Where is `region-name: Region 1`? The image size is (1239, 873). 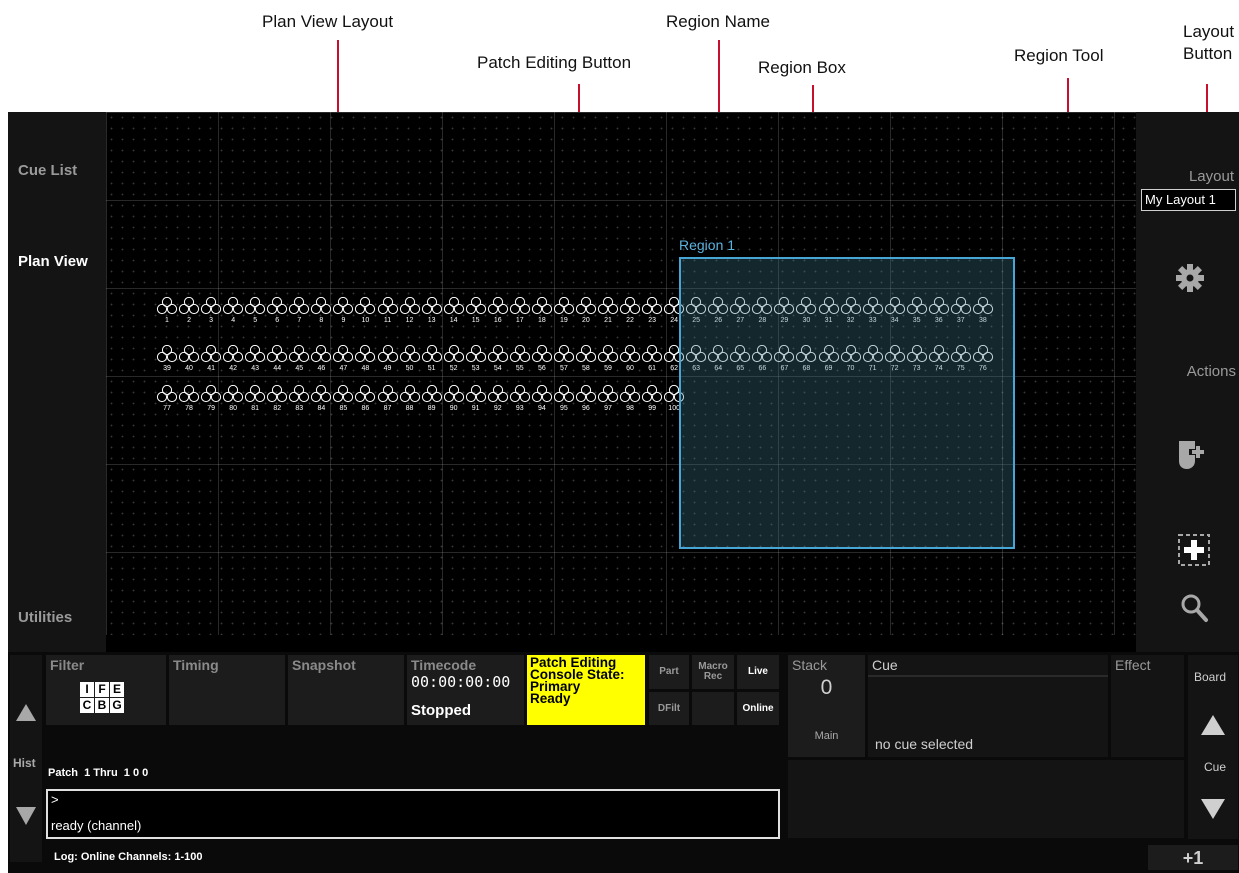
region-name: Region 1 is located at coordinates (707, 245).